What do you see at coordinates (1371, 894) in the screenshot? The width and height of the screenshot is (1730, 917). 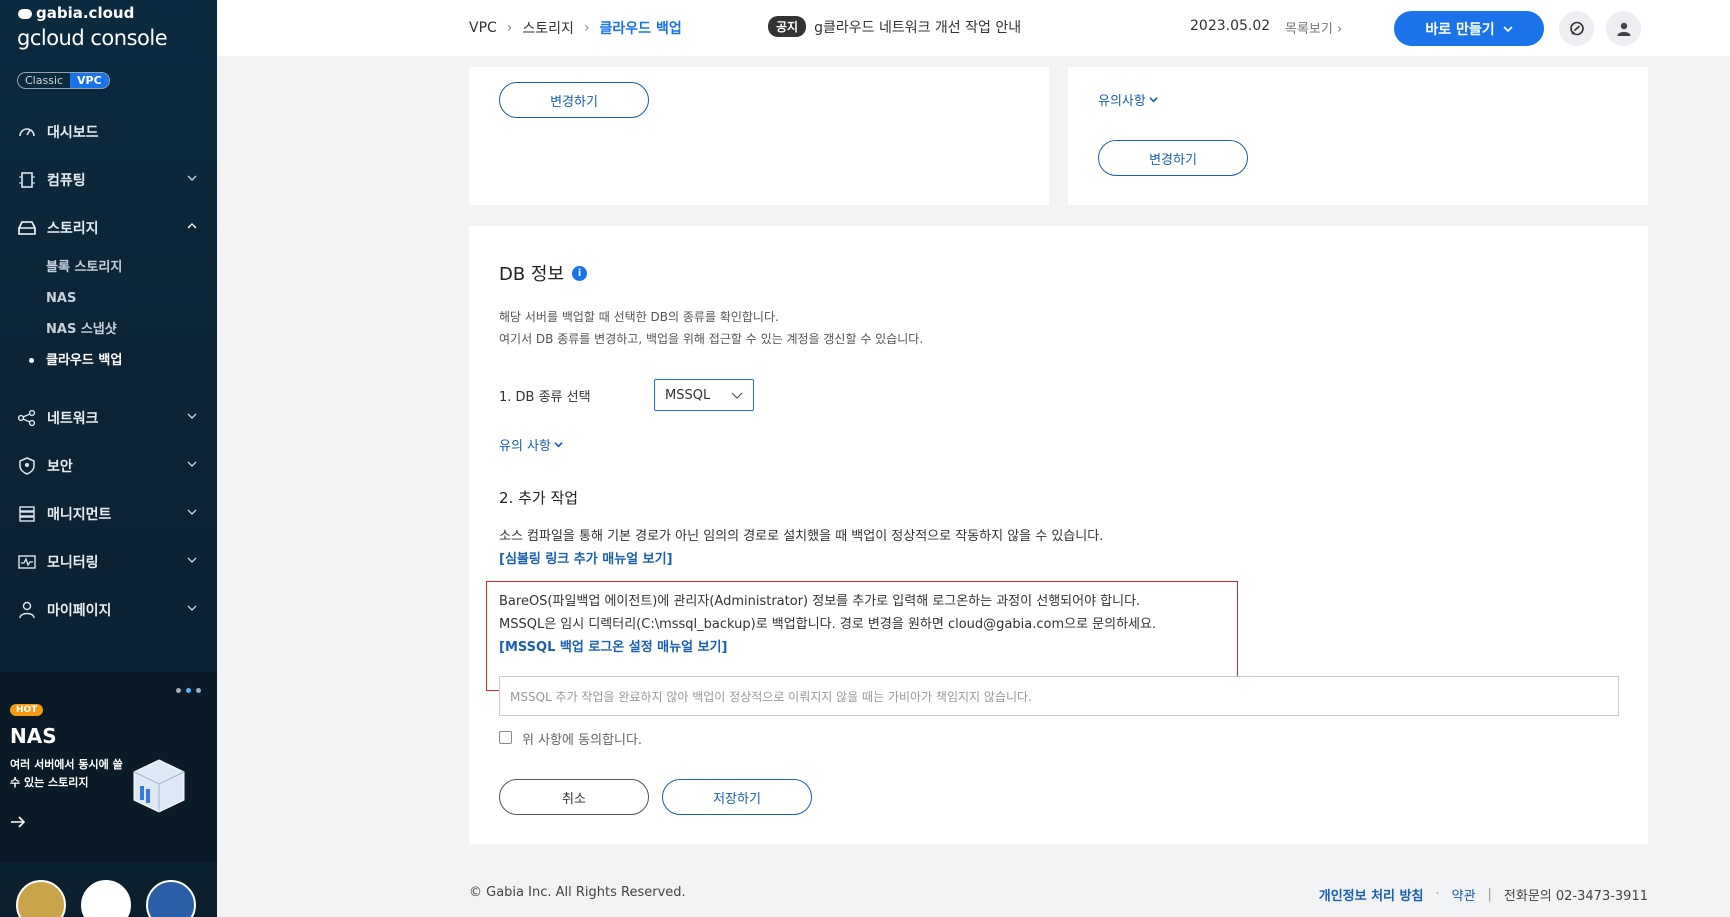 I see `privacy-policy-link: 개인정보 처리 방침` at bounding box center [1371, 894].